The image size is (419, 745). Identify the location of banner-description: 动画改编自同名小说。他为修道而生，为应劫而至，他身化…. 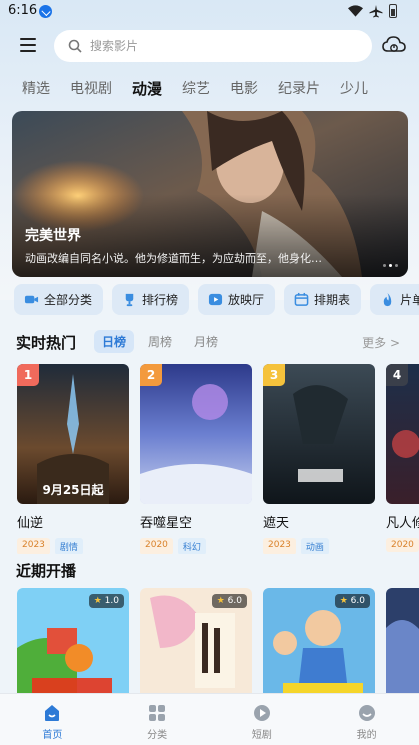
(173, 258).